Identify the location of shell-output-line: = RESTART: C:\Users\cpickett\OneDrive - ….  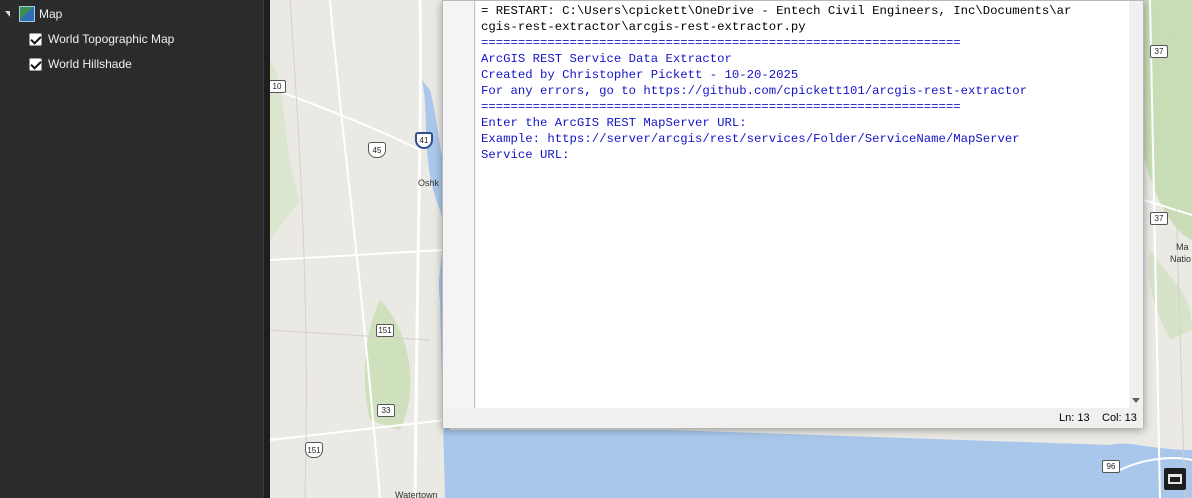
(776, 11).